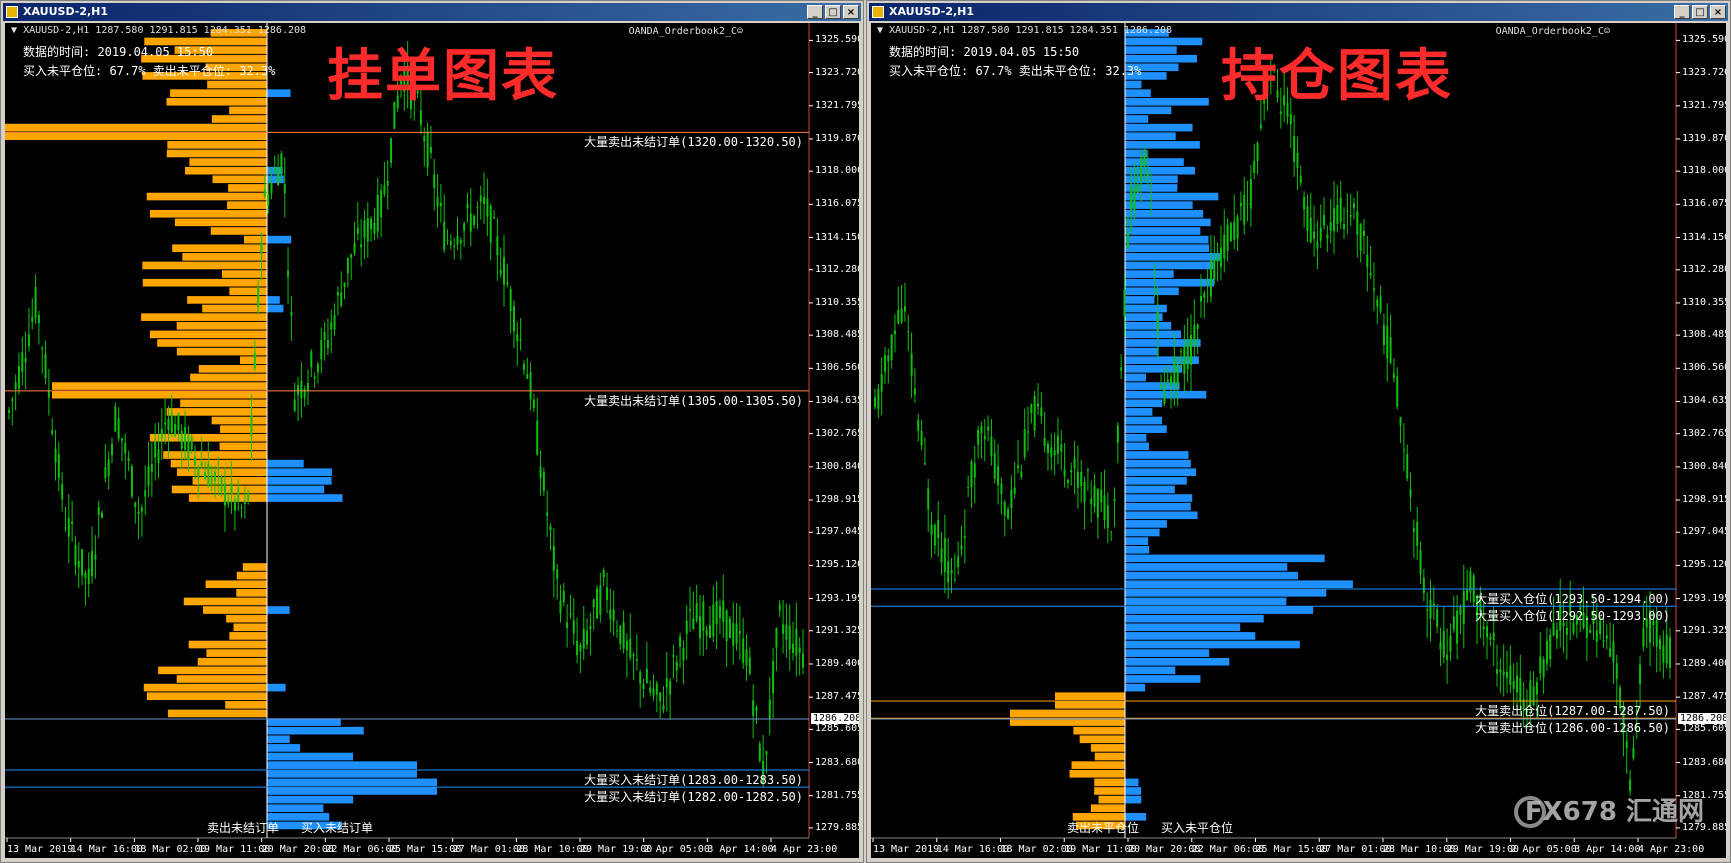 The width and height of the screenshot is (1731, 863). What do you see at coordinates (1572, 728) in the screenshot?
I see `level-label: 大量卖出仓位(1286.00-1286.50)` at bounding box center [1572, 728].